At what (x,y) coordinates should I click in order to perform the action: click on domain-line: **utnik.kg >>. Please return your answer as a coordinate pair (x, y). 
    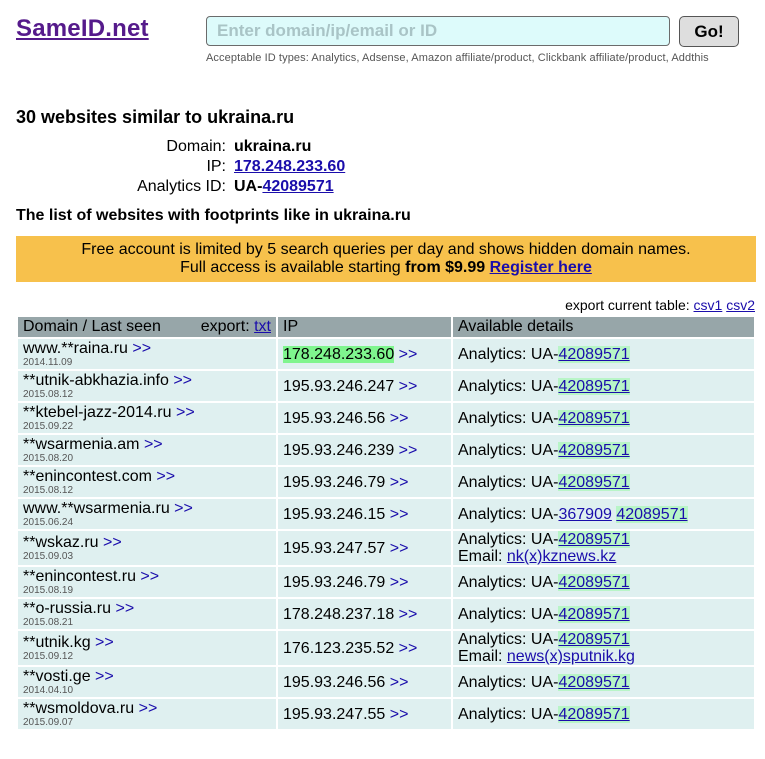
    Looking at the image, I should click on (147, 642).